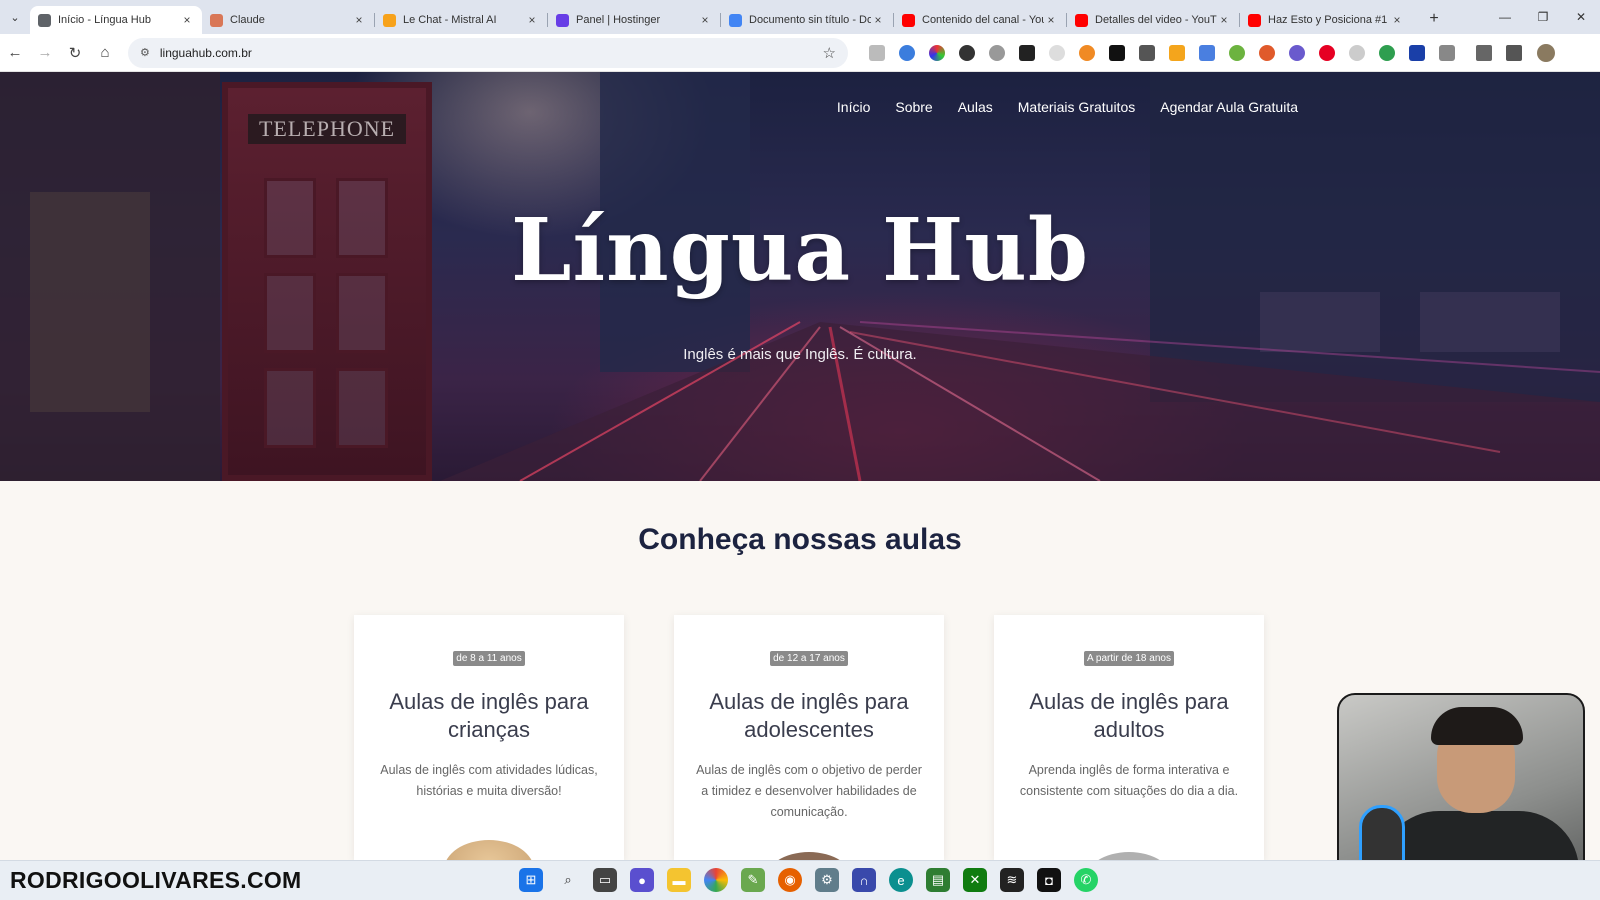 This screenshot has width=1600, height=900. What do you see at coordinates (716, 880) in the screenshot?
I see `chrome-icon` at bounding box center [716, 880].